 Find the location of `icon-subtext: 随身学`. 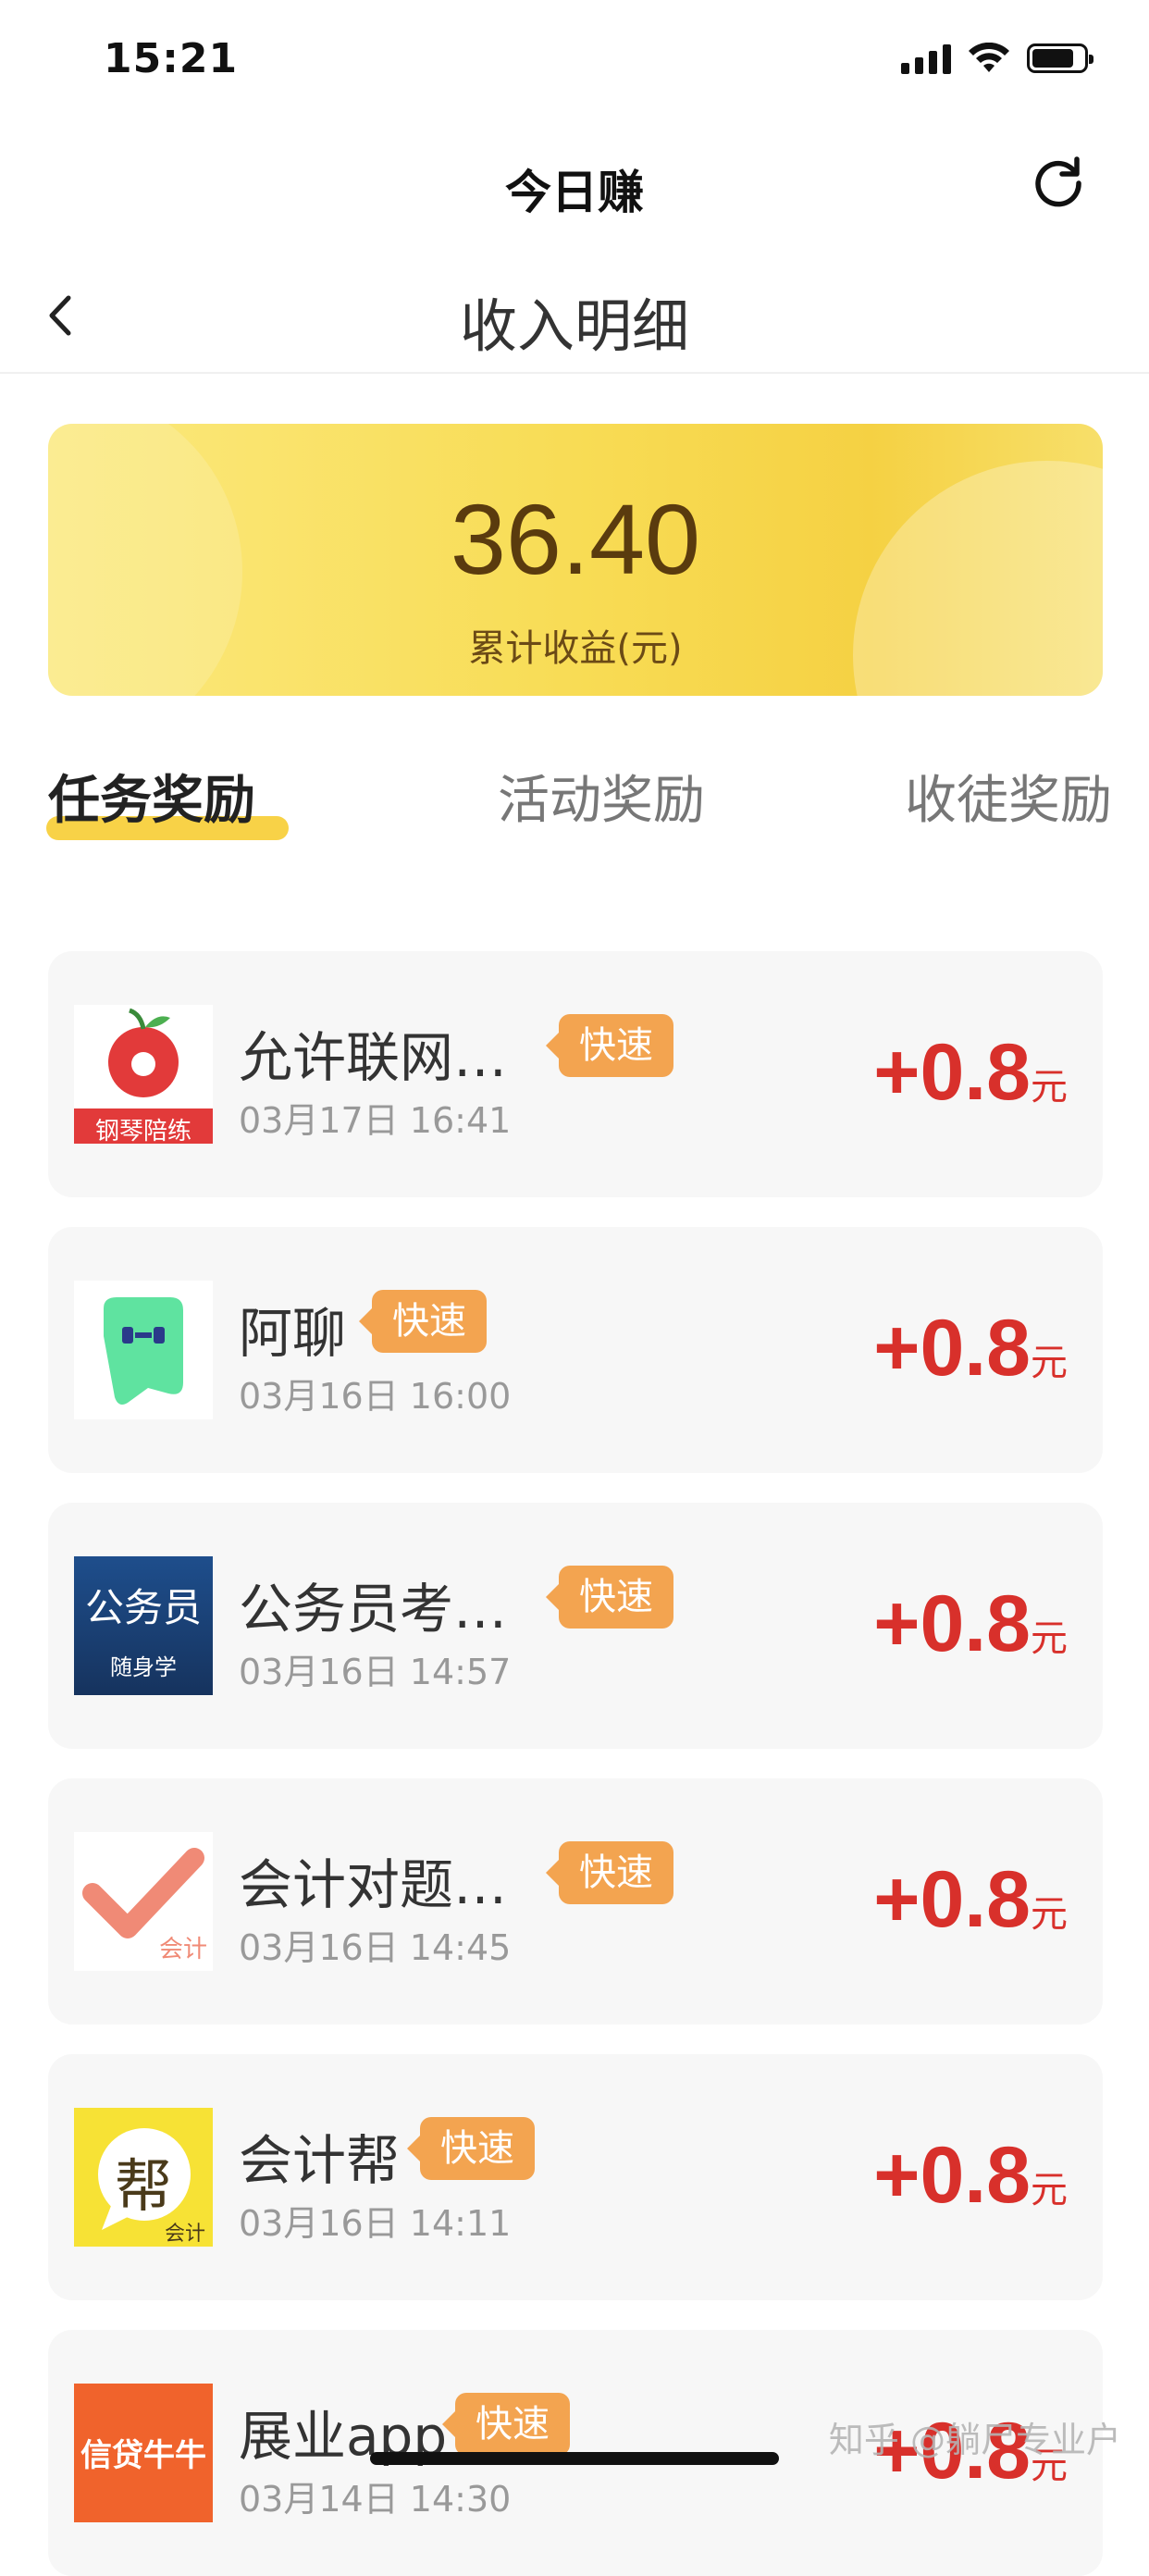

icon-subtext: 随身学 is located at coordinates (144, 1667).